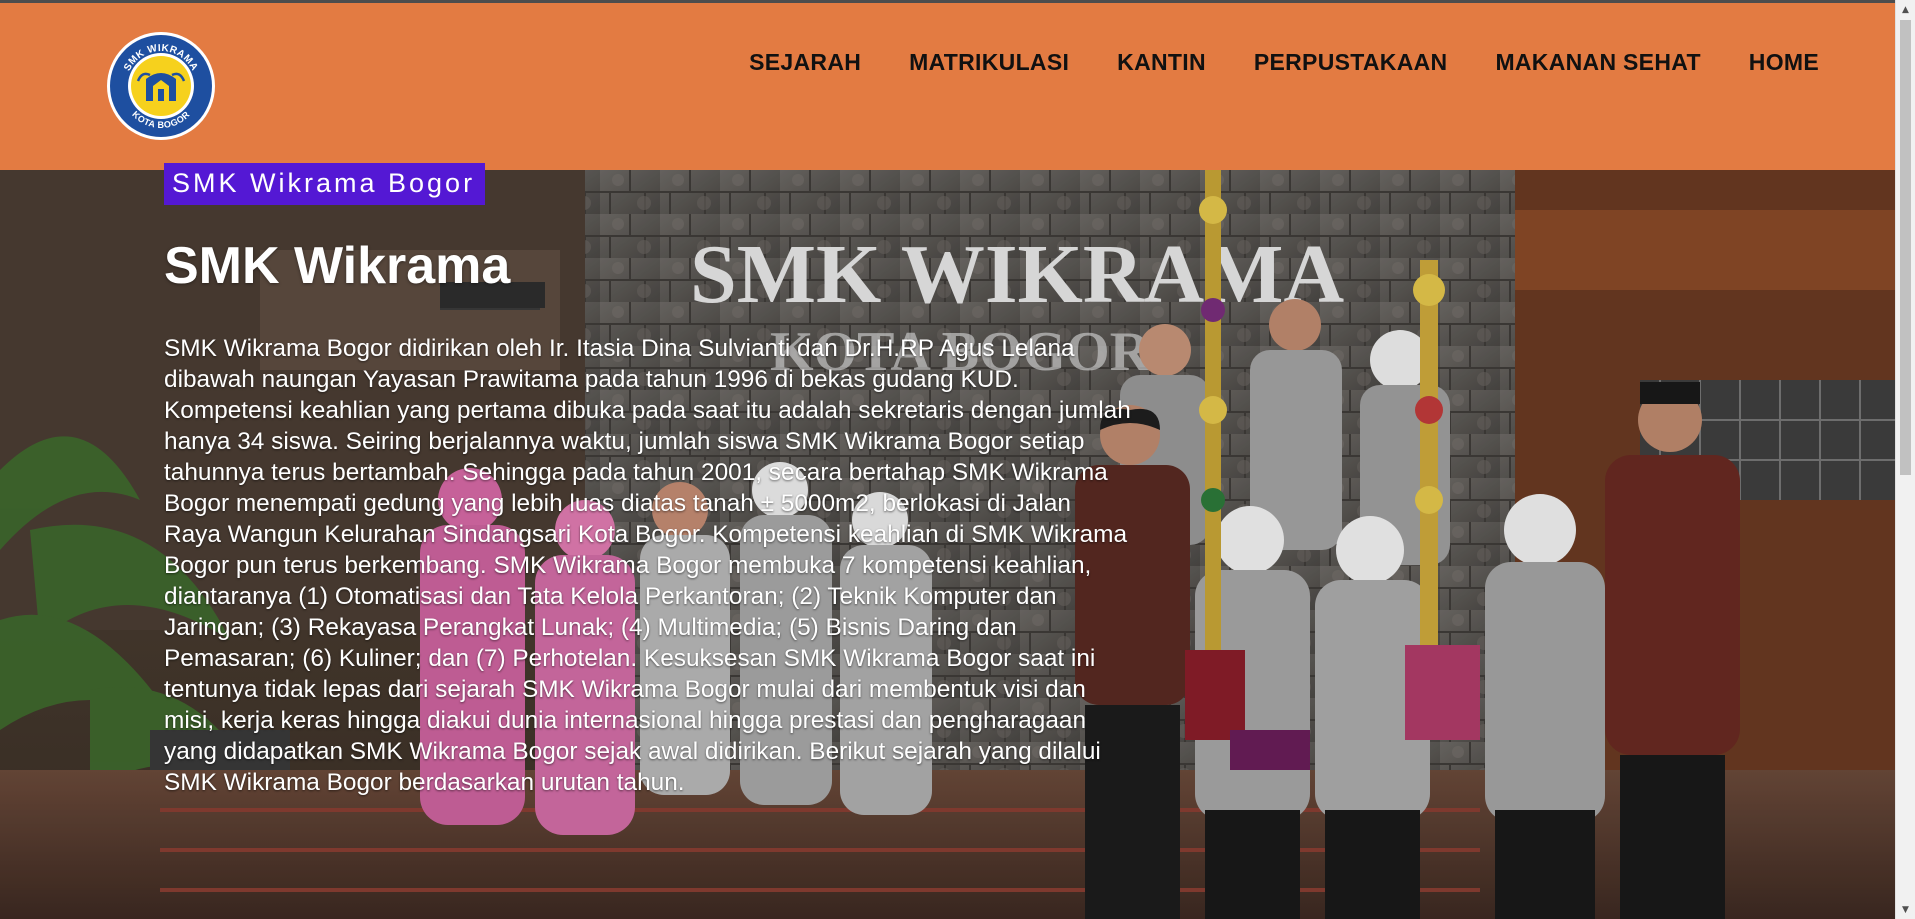 The image size is (1915, 919). What do you see at coordinates (1905, 247) in the screenshot?
I see `scrollbar-thumb` at bounding box center [1905, 247].